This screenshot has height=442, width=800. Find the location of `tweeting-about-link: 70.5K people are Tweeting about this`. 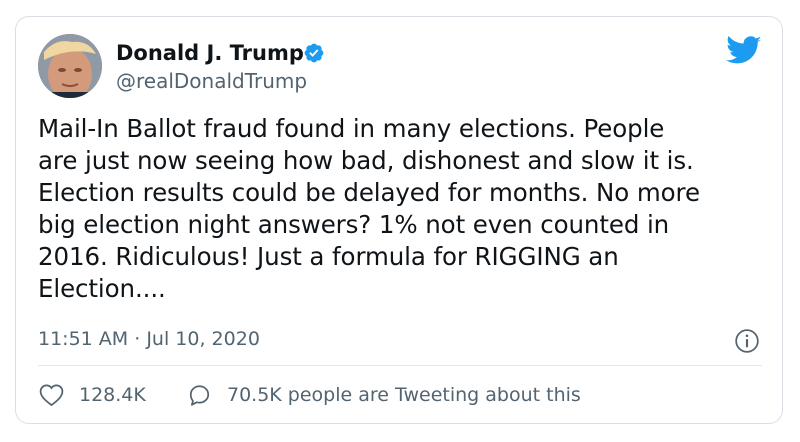

tweeting-about-link: 70.5K people are Tweeting about this is located at coordinates (383, 395).